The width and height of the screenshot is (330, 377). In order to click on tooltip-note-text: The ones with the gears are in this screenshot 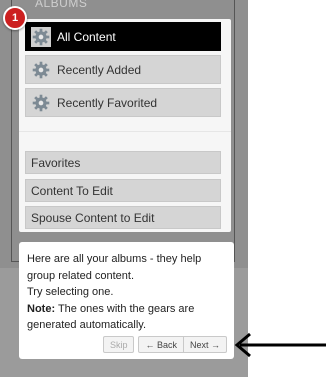, I will do `click(125, 308)`.